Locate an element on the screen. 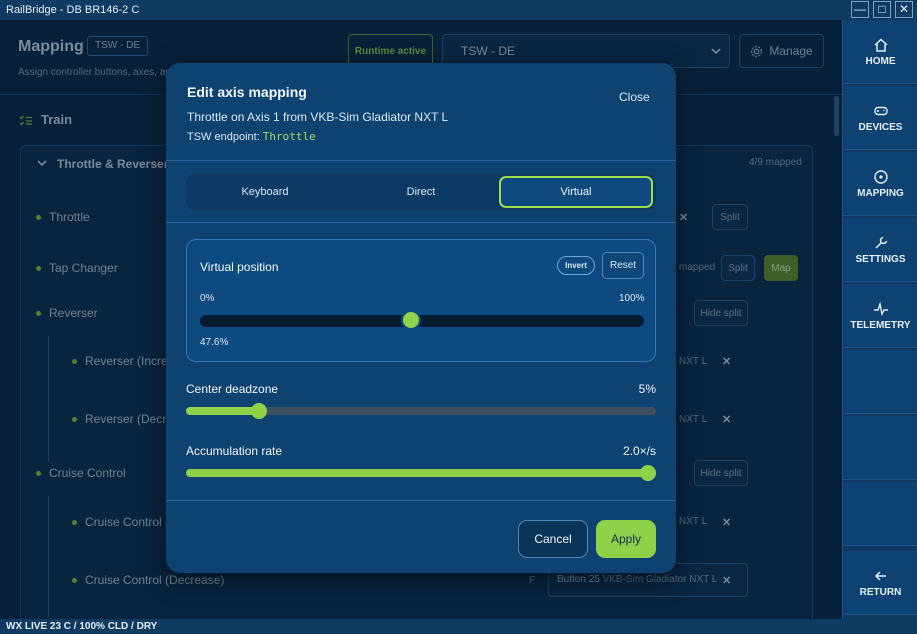  gamepad-icon is located at coordinates (880, 110).